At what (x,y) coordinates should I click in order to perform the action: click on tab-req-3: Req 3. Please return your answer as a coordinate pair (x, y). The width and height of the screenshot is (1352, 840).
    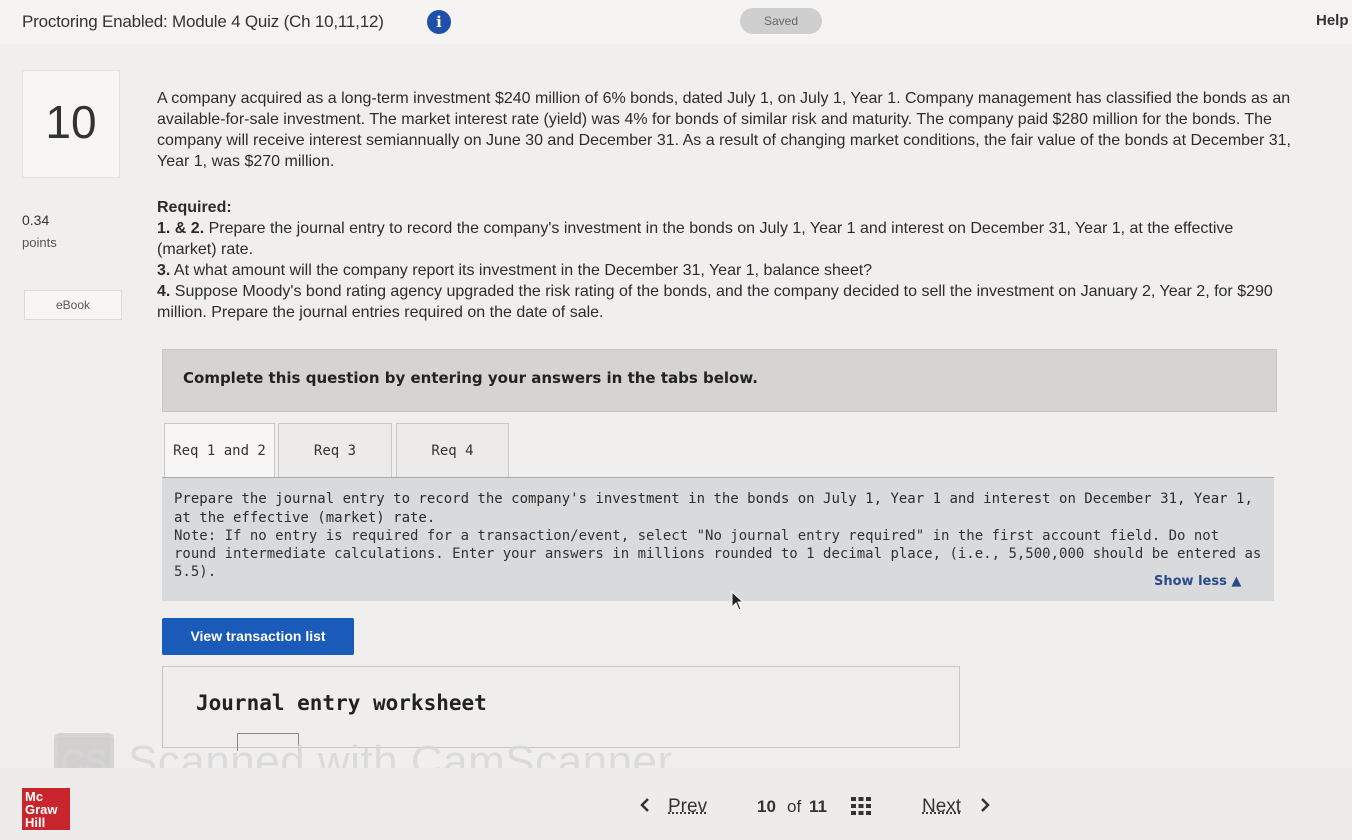
    Looking at the image, I should click on (335, 450).